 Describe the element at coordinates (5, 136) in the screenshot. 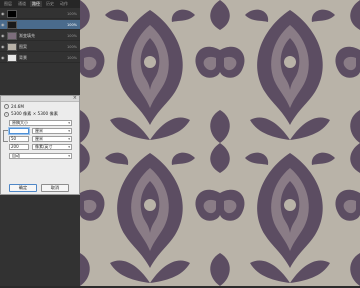

I see `link-constraint-icon` at that location.